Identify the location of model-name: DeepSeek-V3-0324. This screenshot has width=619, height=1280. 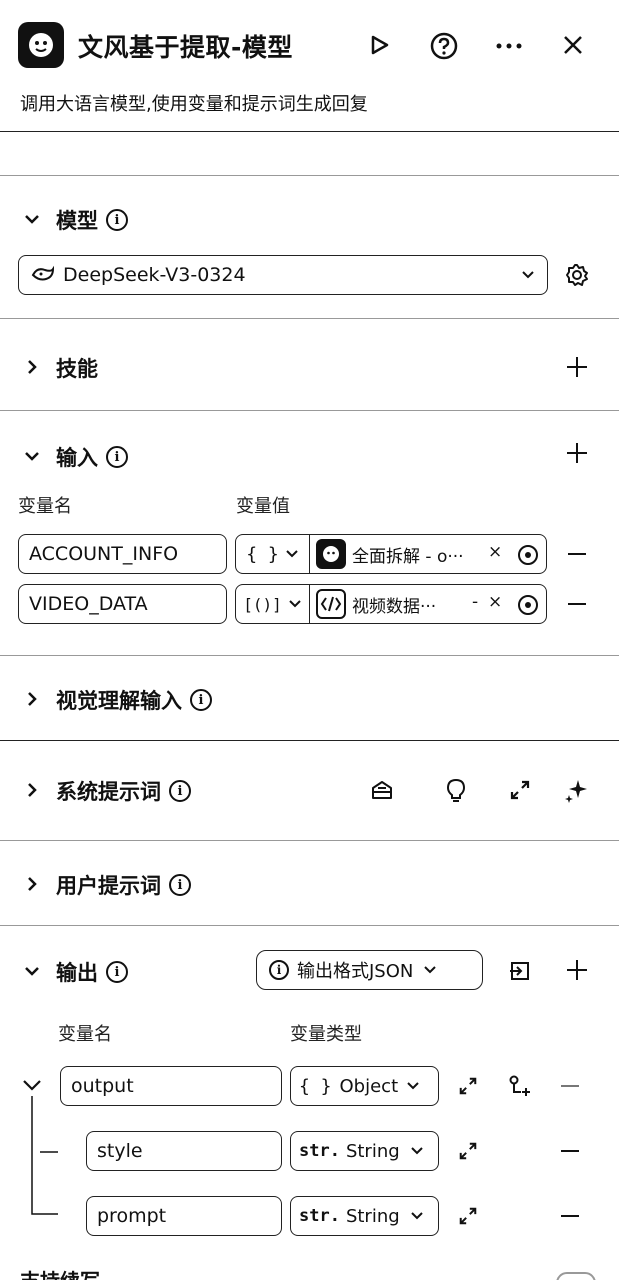
(154, 275).